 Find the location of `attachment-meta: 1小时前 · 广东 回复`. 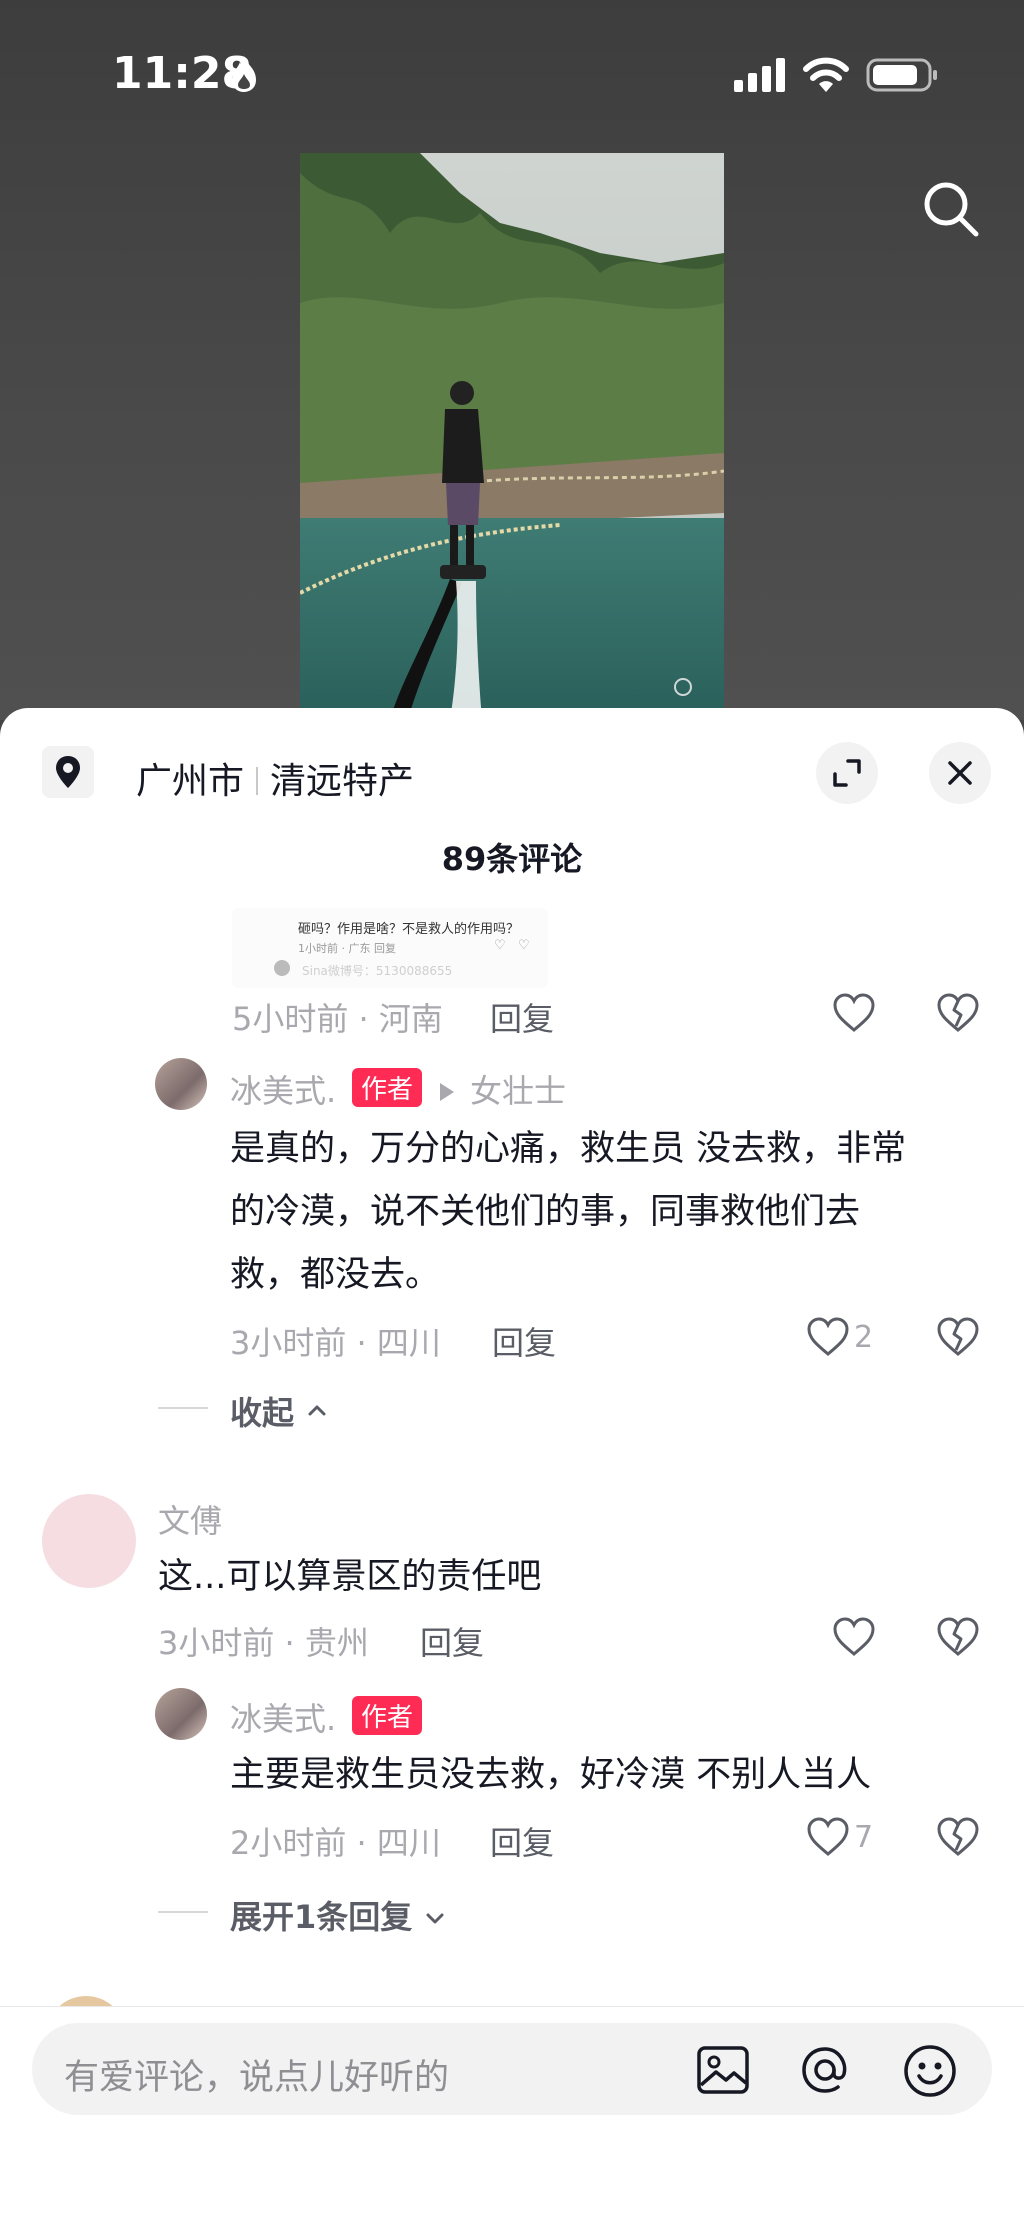

attachment-meta: 1小时前 · 广东 回复 is located at coordinates (347, 948).